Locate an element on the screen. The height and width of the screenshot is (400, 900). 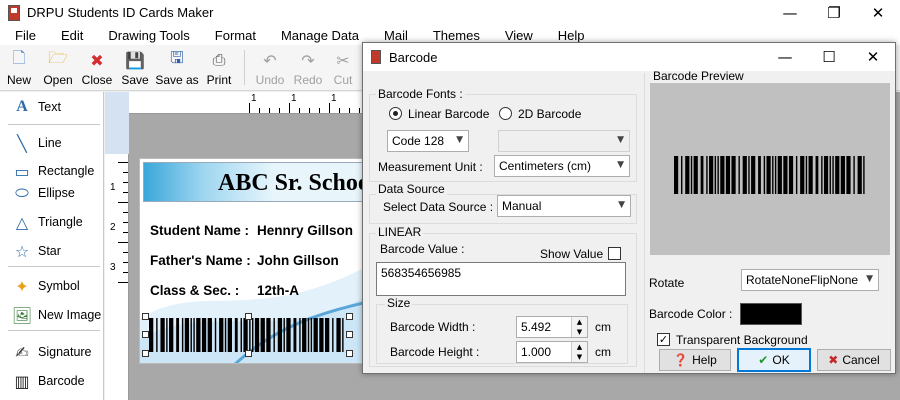
new-button: 🗋 New is located at coordinates (19, 67).